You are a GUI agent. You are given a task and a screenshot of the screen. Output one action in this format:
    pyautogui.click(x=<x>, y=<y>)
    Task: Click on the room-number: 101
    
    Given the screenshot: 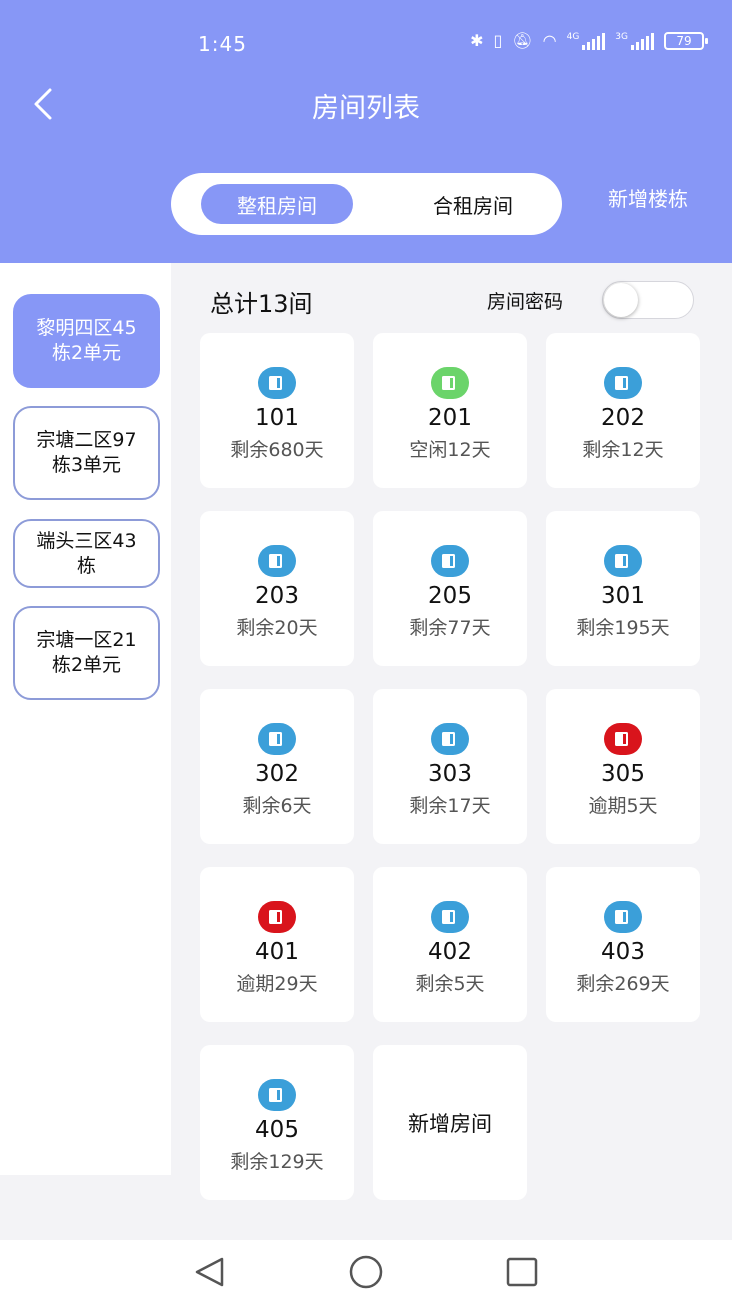 What is the action you would take?
    pyautogui.click(x=277, y=418)
    